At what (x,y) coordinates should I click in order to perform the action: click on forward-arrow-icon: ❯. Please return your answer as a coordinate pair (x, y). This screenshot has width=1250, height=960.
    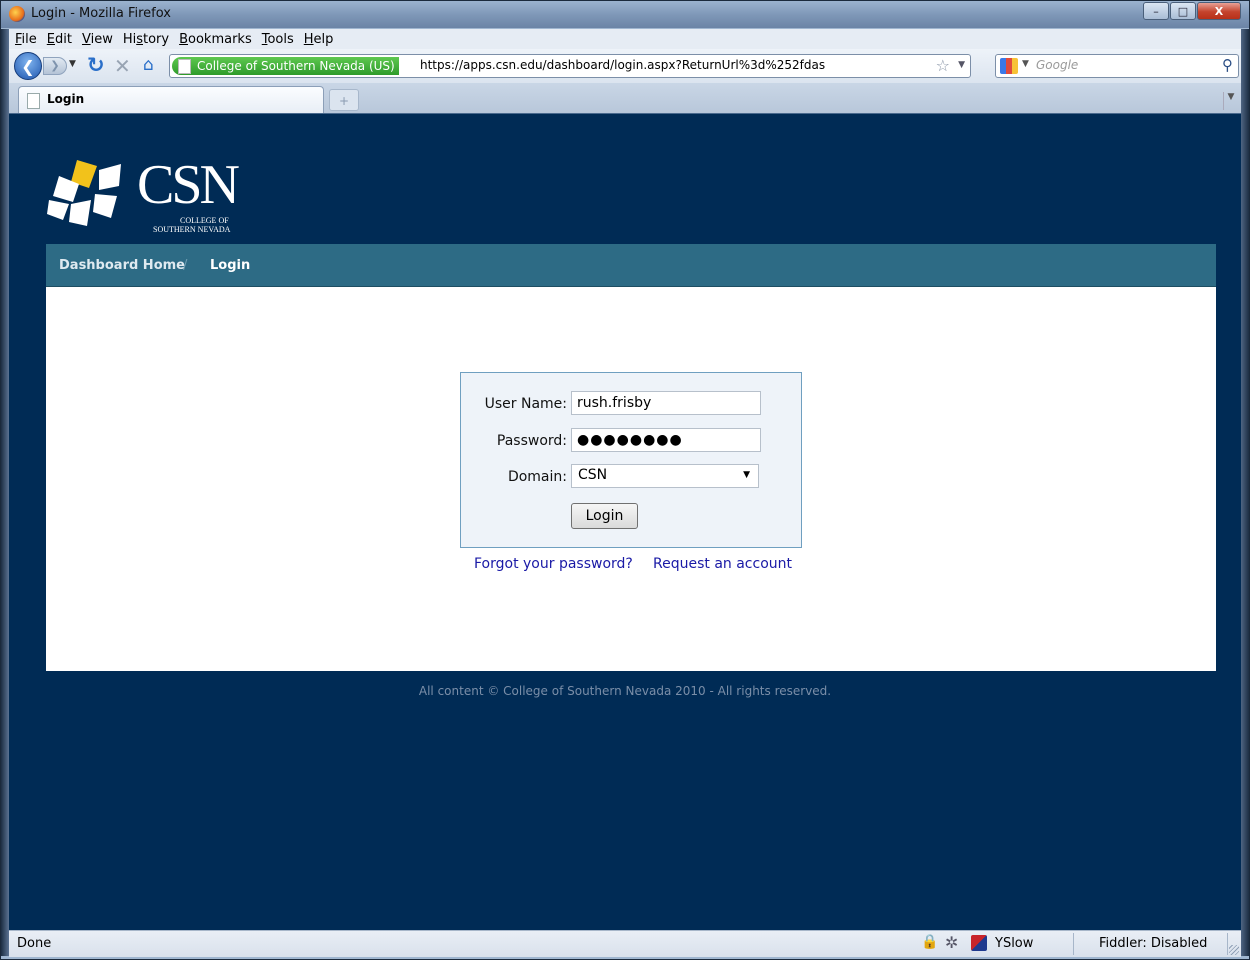
    Looking at the image, I should click on (55, 65).